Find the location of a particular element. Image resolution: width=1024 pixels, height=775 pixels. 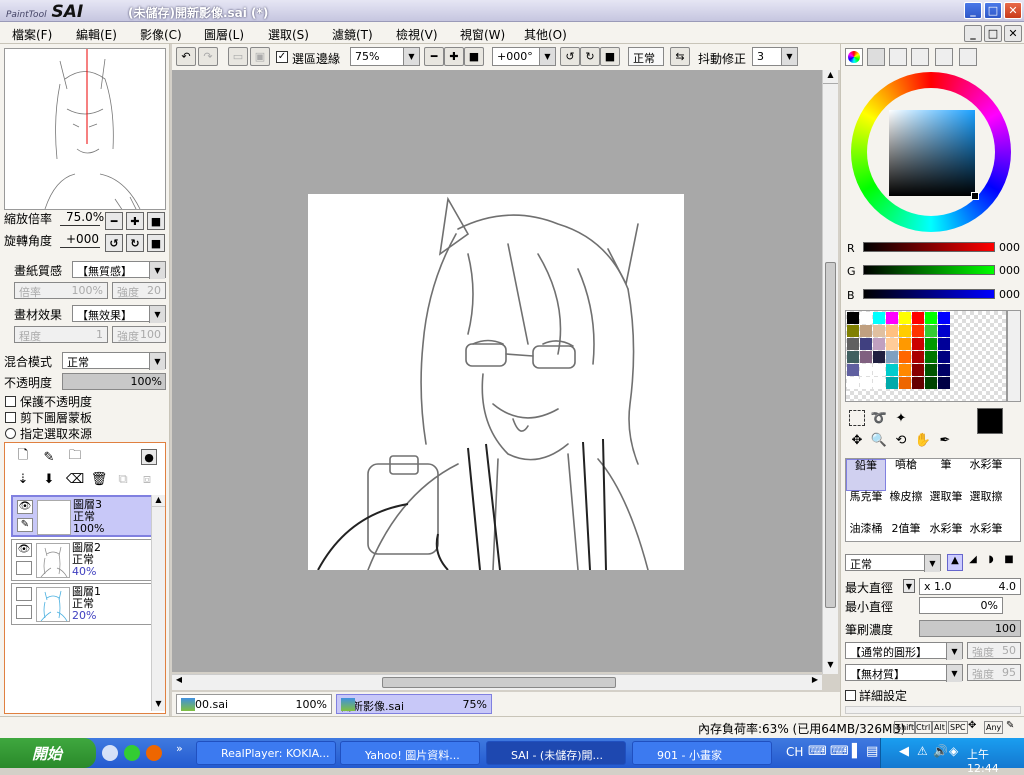

effect-strength-field: 強度 100 is located at coordinates (139, 334).